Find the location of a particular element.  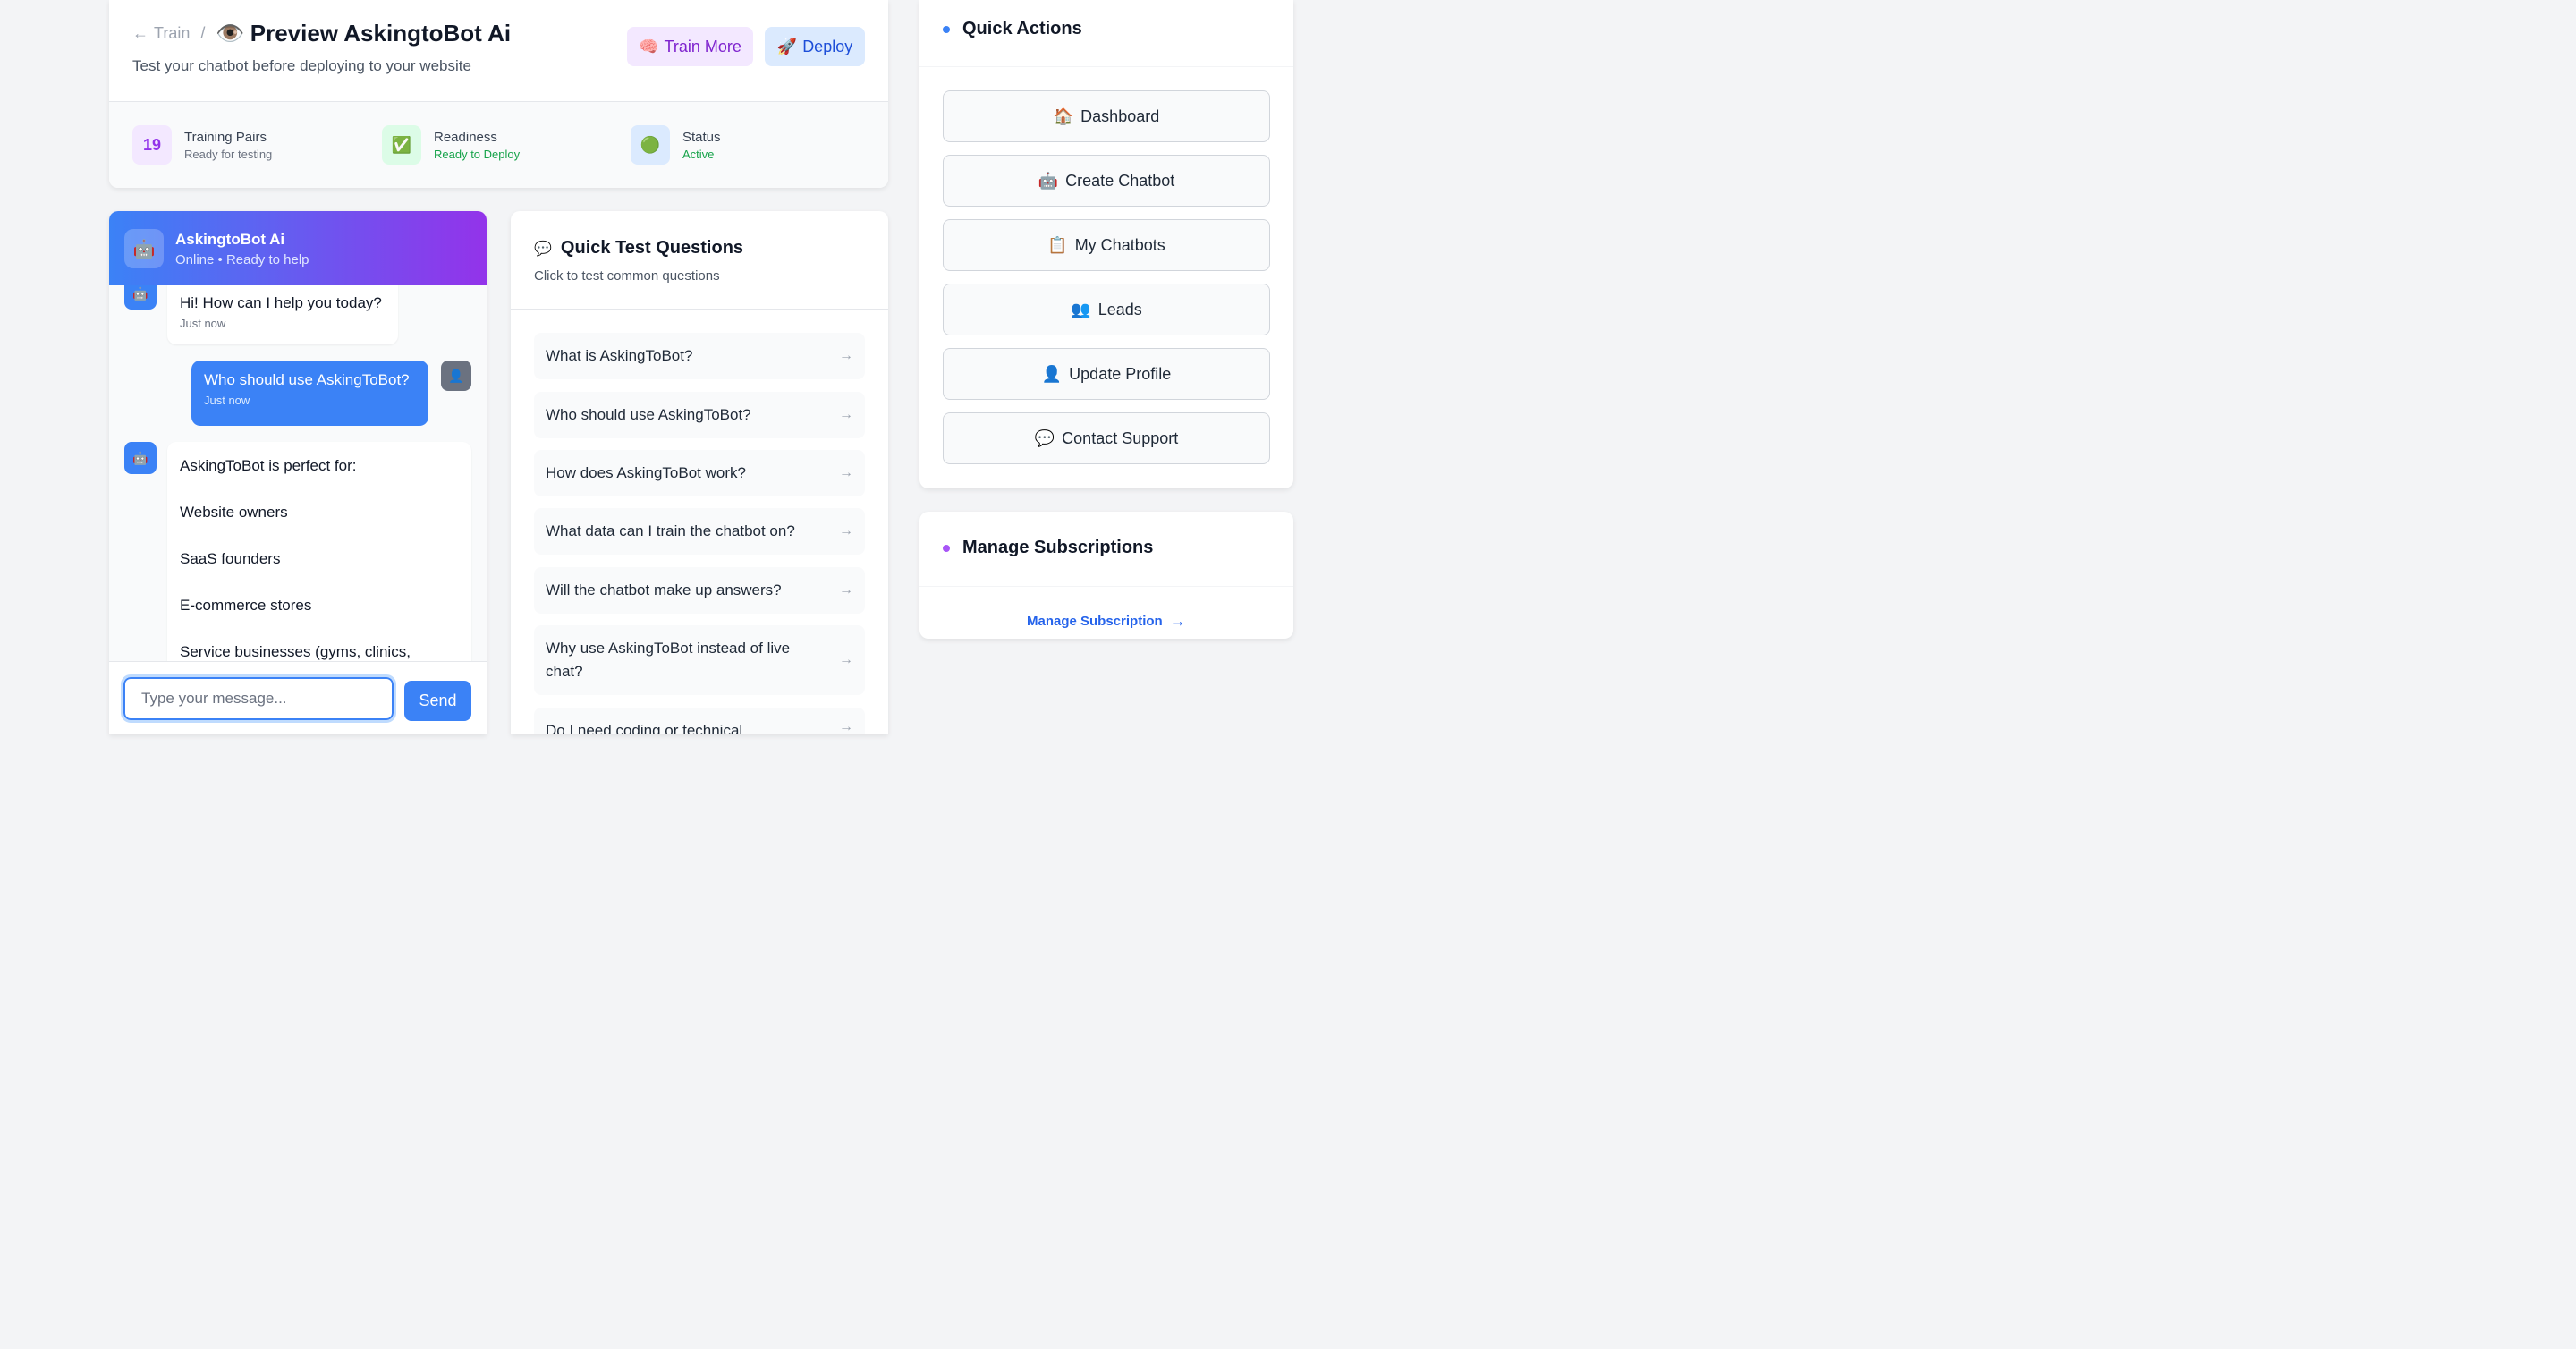

quick-test-subtitle: Click to test common questions is located at coordinates (627, 276).